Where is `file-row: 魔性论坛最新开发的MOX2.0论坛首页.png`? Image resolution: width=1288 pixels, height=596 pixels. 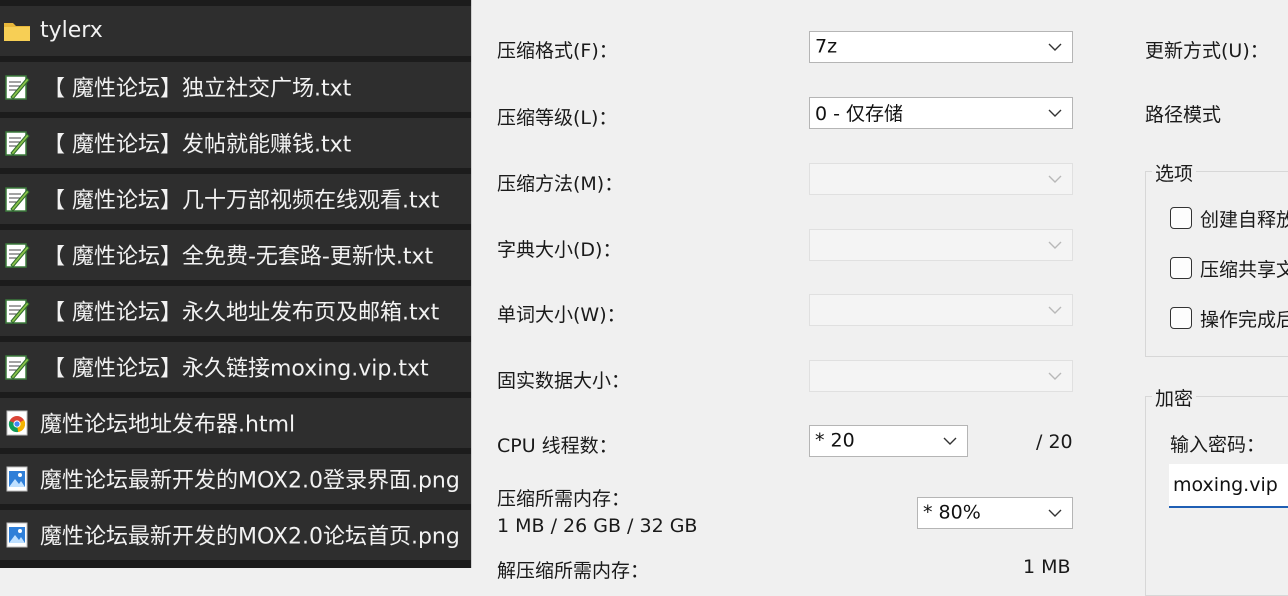
file-row: 魔性论坛最新开发的MOX2.0论坛首页.png is located at coordinates (235, 535).